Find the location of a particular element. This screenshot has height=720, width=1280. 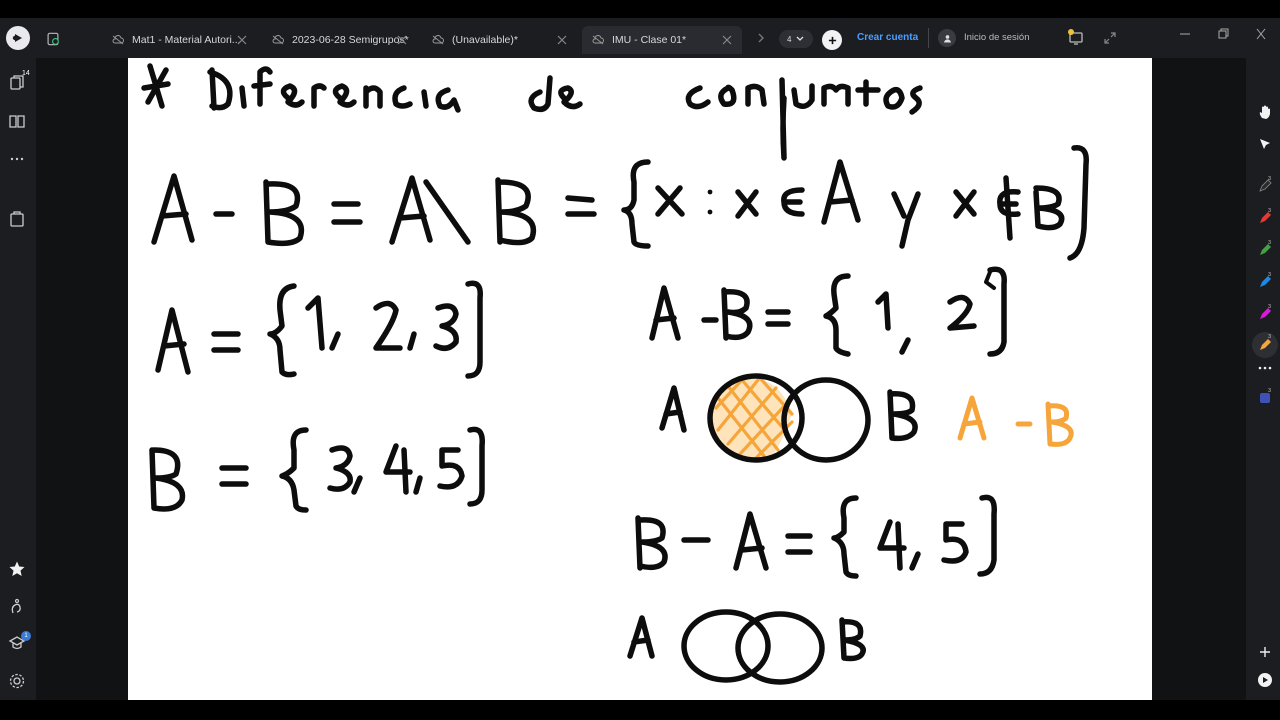

right-margin is located at coordinates (1199, 379).